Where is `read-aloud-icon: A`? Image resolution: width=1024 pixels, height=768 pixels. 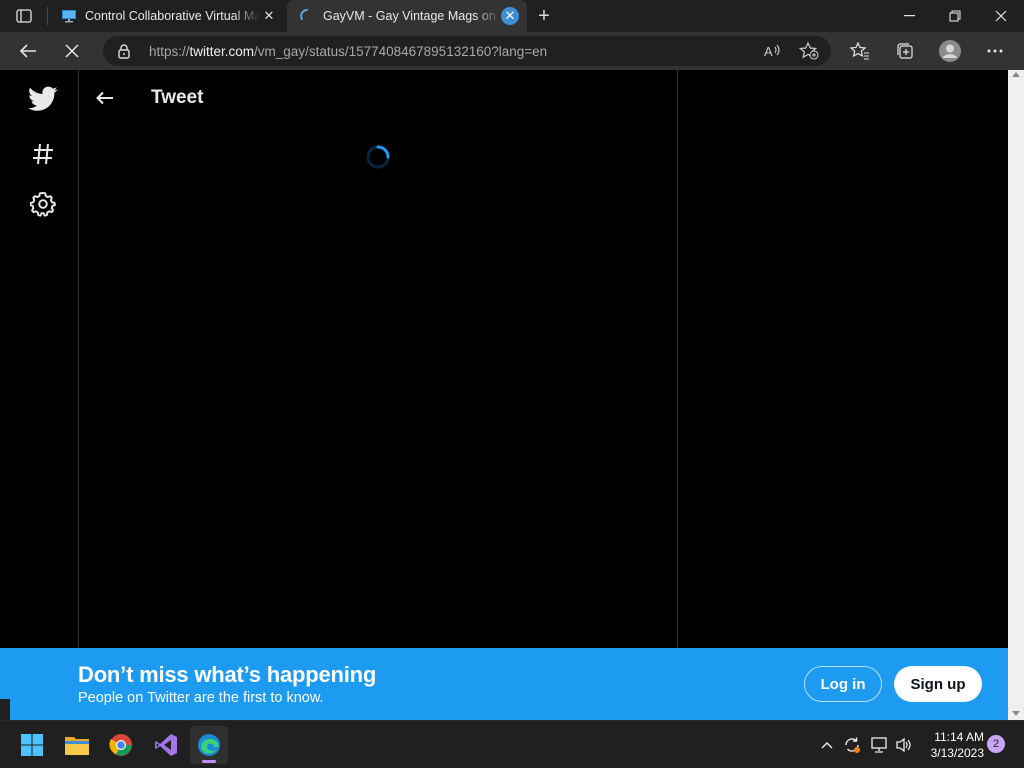
read-aloud-icon: A is located at coordinates (773, 51).